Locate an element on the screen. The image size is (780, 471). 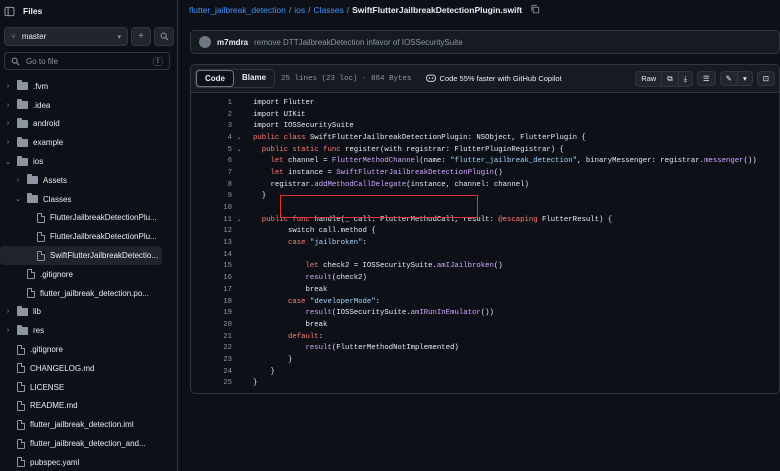
branch-selector: ⑂ master ▾ is located at coordinates (66, 36).